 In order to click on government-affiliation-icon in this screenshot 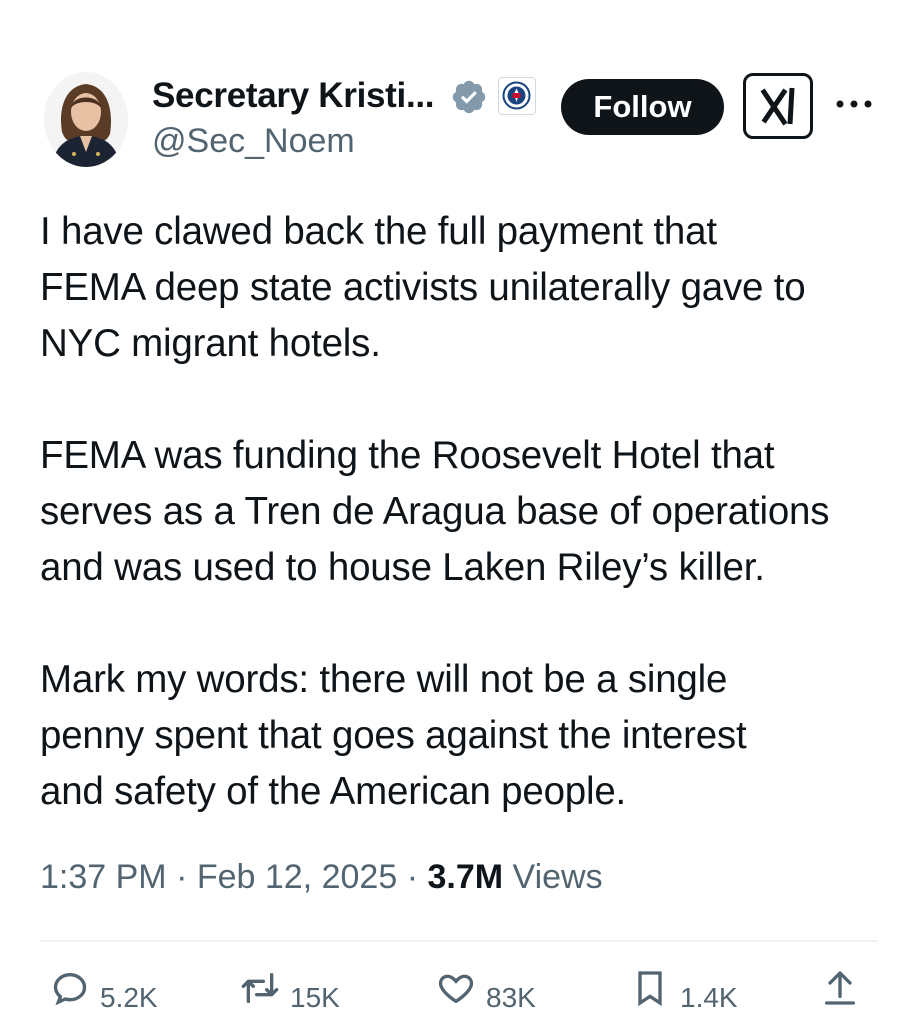, I will do `click(517, 96)`.